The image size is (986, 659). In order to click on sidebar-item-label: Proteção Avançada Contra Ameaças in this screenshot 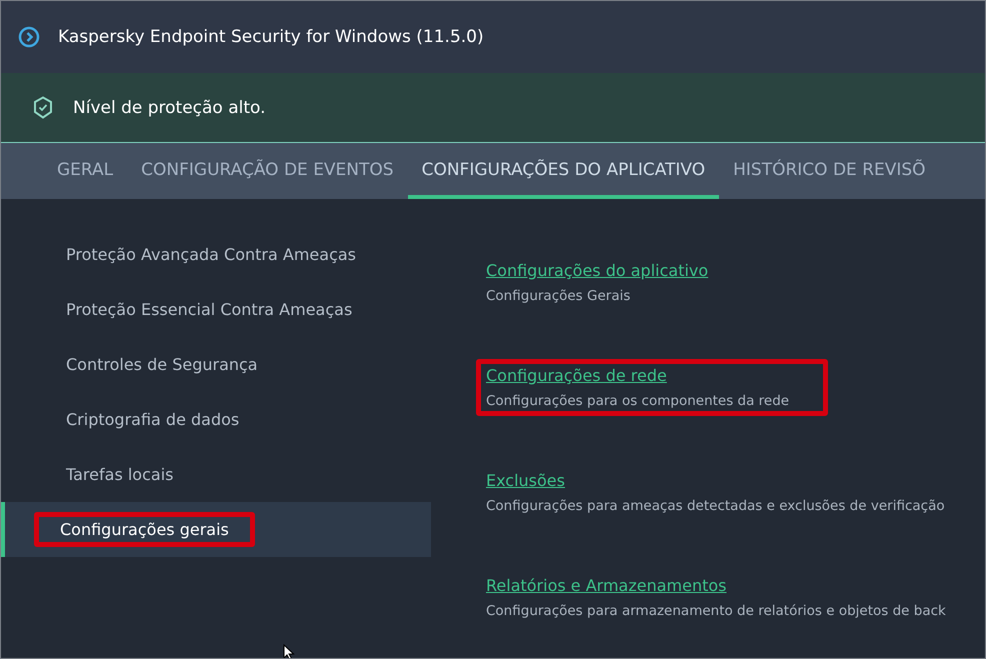, I will do `click(211, 255)`.